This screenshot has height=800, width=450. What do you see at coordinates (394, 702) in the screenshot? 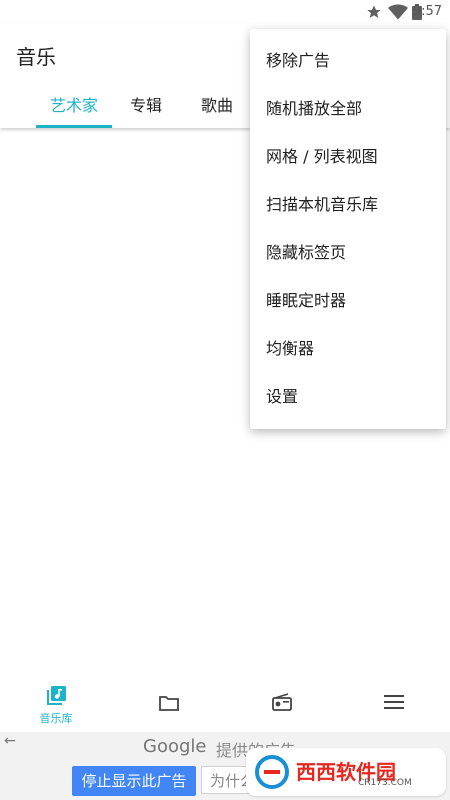
I see `menu-icon` at bounding box center [394, 702].